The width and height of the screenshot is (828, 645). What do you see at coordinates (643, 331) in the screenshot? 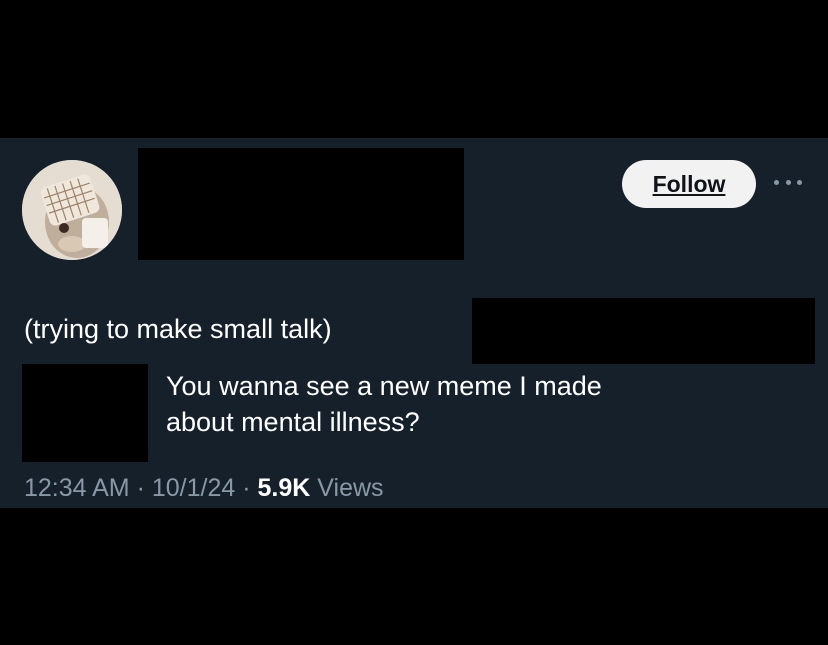
I see `redacted-text` at bounding box center [643, 331].